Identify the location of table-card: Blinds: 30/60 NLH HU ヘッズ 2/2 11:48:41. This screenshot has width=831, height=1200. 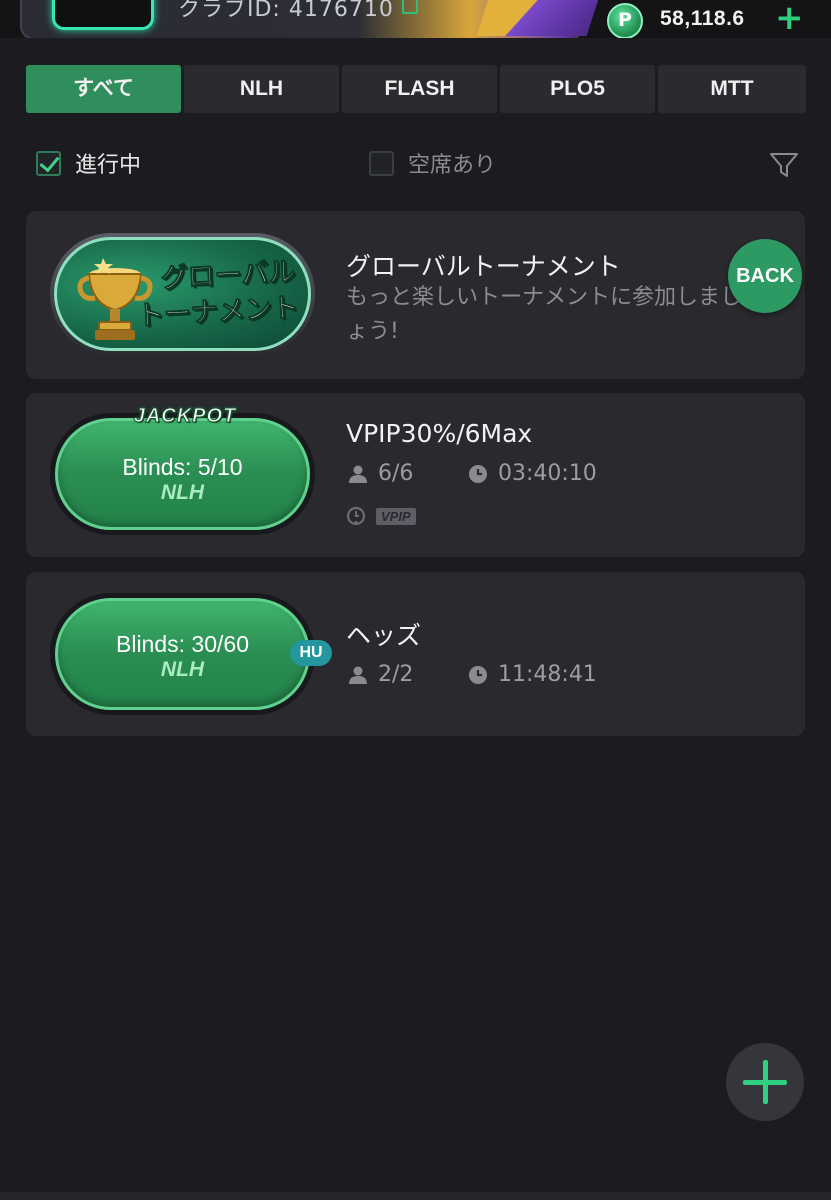
(415, 654).